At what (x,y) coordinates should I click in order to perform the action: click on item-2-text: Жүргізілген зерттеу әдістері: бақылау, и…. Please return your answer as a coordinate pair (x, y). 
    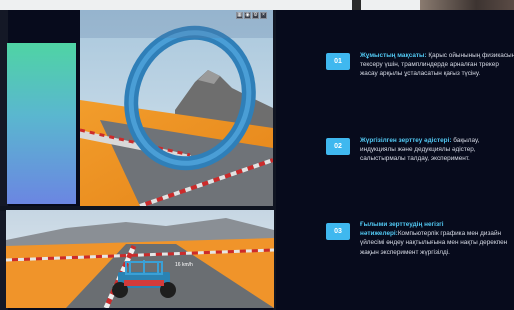
    Looking at the image, I should click on (437, 150).